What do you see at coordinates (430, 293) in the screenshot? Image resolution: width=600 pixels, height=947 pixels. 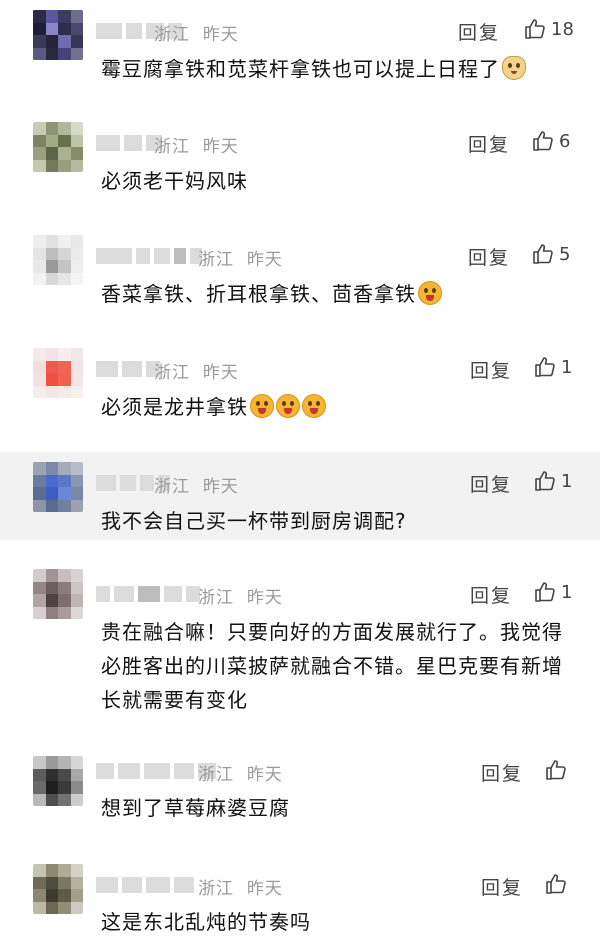 I see `yummy-face-icon` at bounding box center [430, 293].